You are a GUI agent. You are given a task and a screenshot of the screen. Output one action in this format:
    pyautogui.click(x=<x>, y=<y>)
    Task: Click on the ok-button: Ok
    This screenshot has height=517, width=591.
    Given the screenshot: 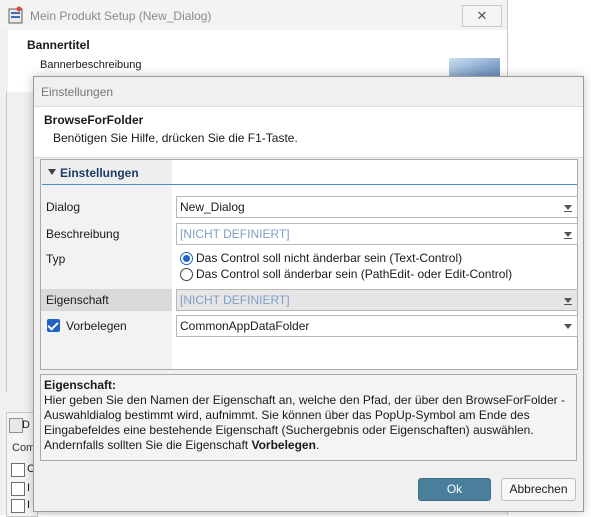 What is the action you would take?
    pyautogui.click(x=454, y=489)
    